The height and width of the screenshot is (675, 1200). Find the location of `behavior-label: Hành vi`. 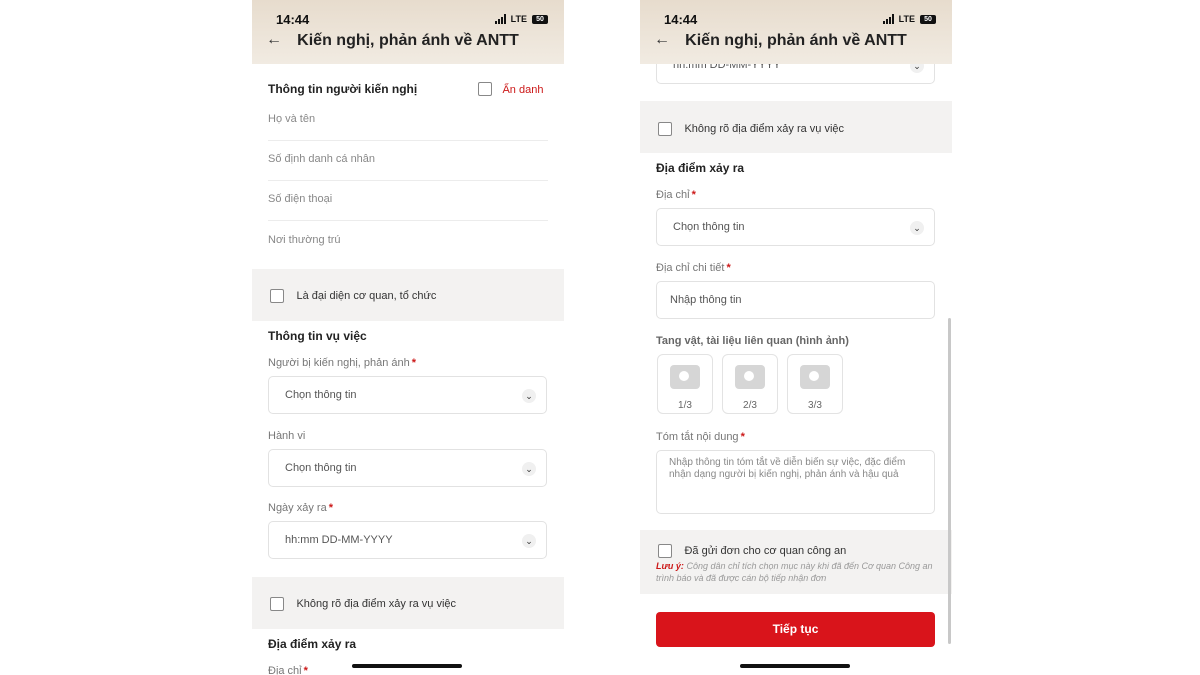

behavior-label: Hành vi is located at coordinates (287, 436).